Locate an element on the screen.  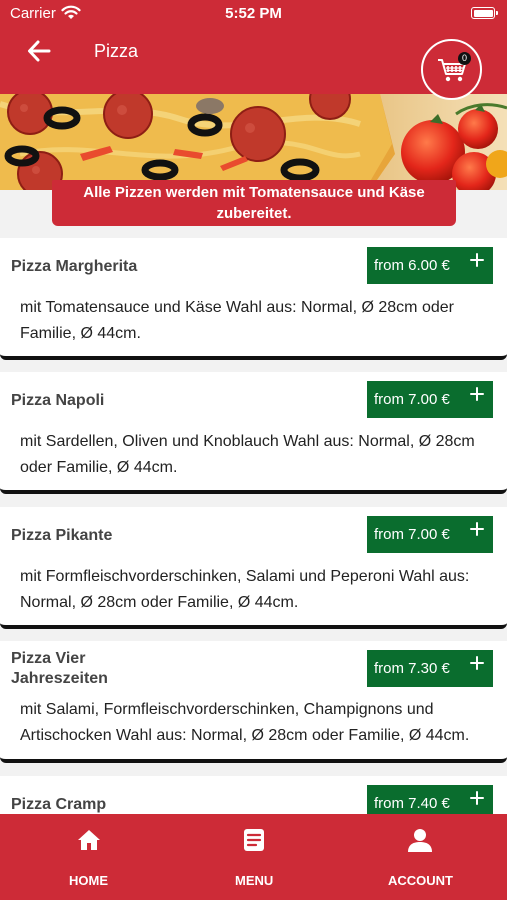
status-bar: Carrier 5:52 PM is located at coordinates (253, 14).